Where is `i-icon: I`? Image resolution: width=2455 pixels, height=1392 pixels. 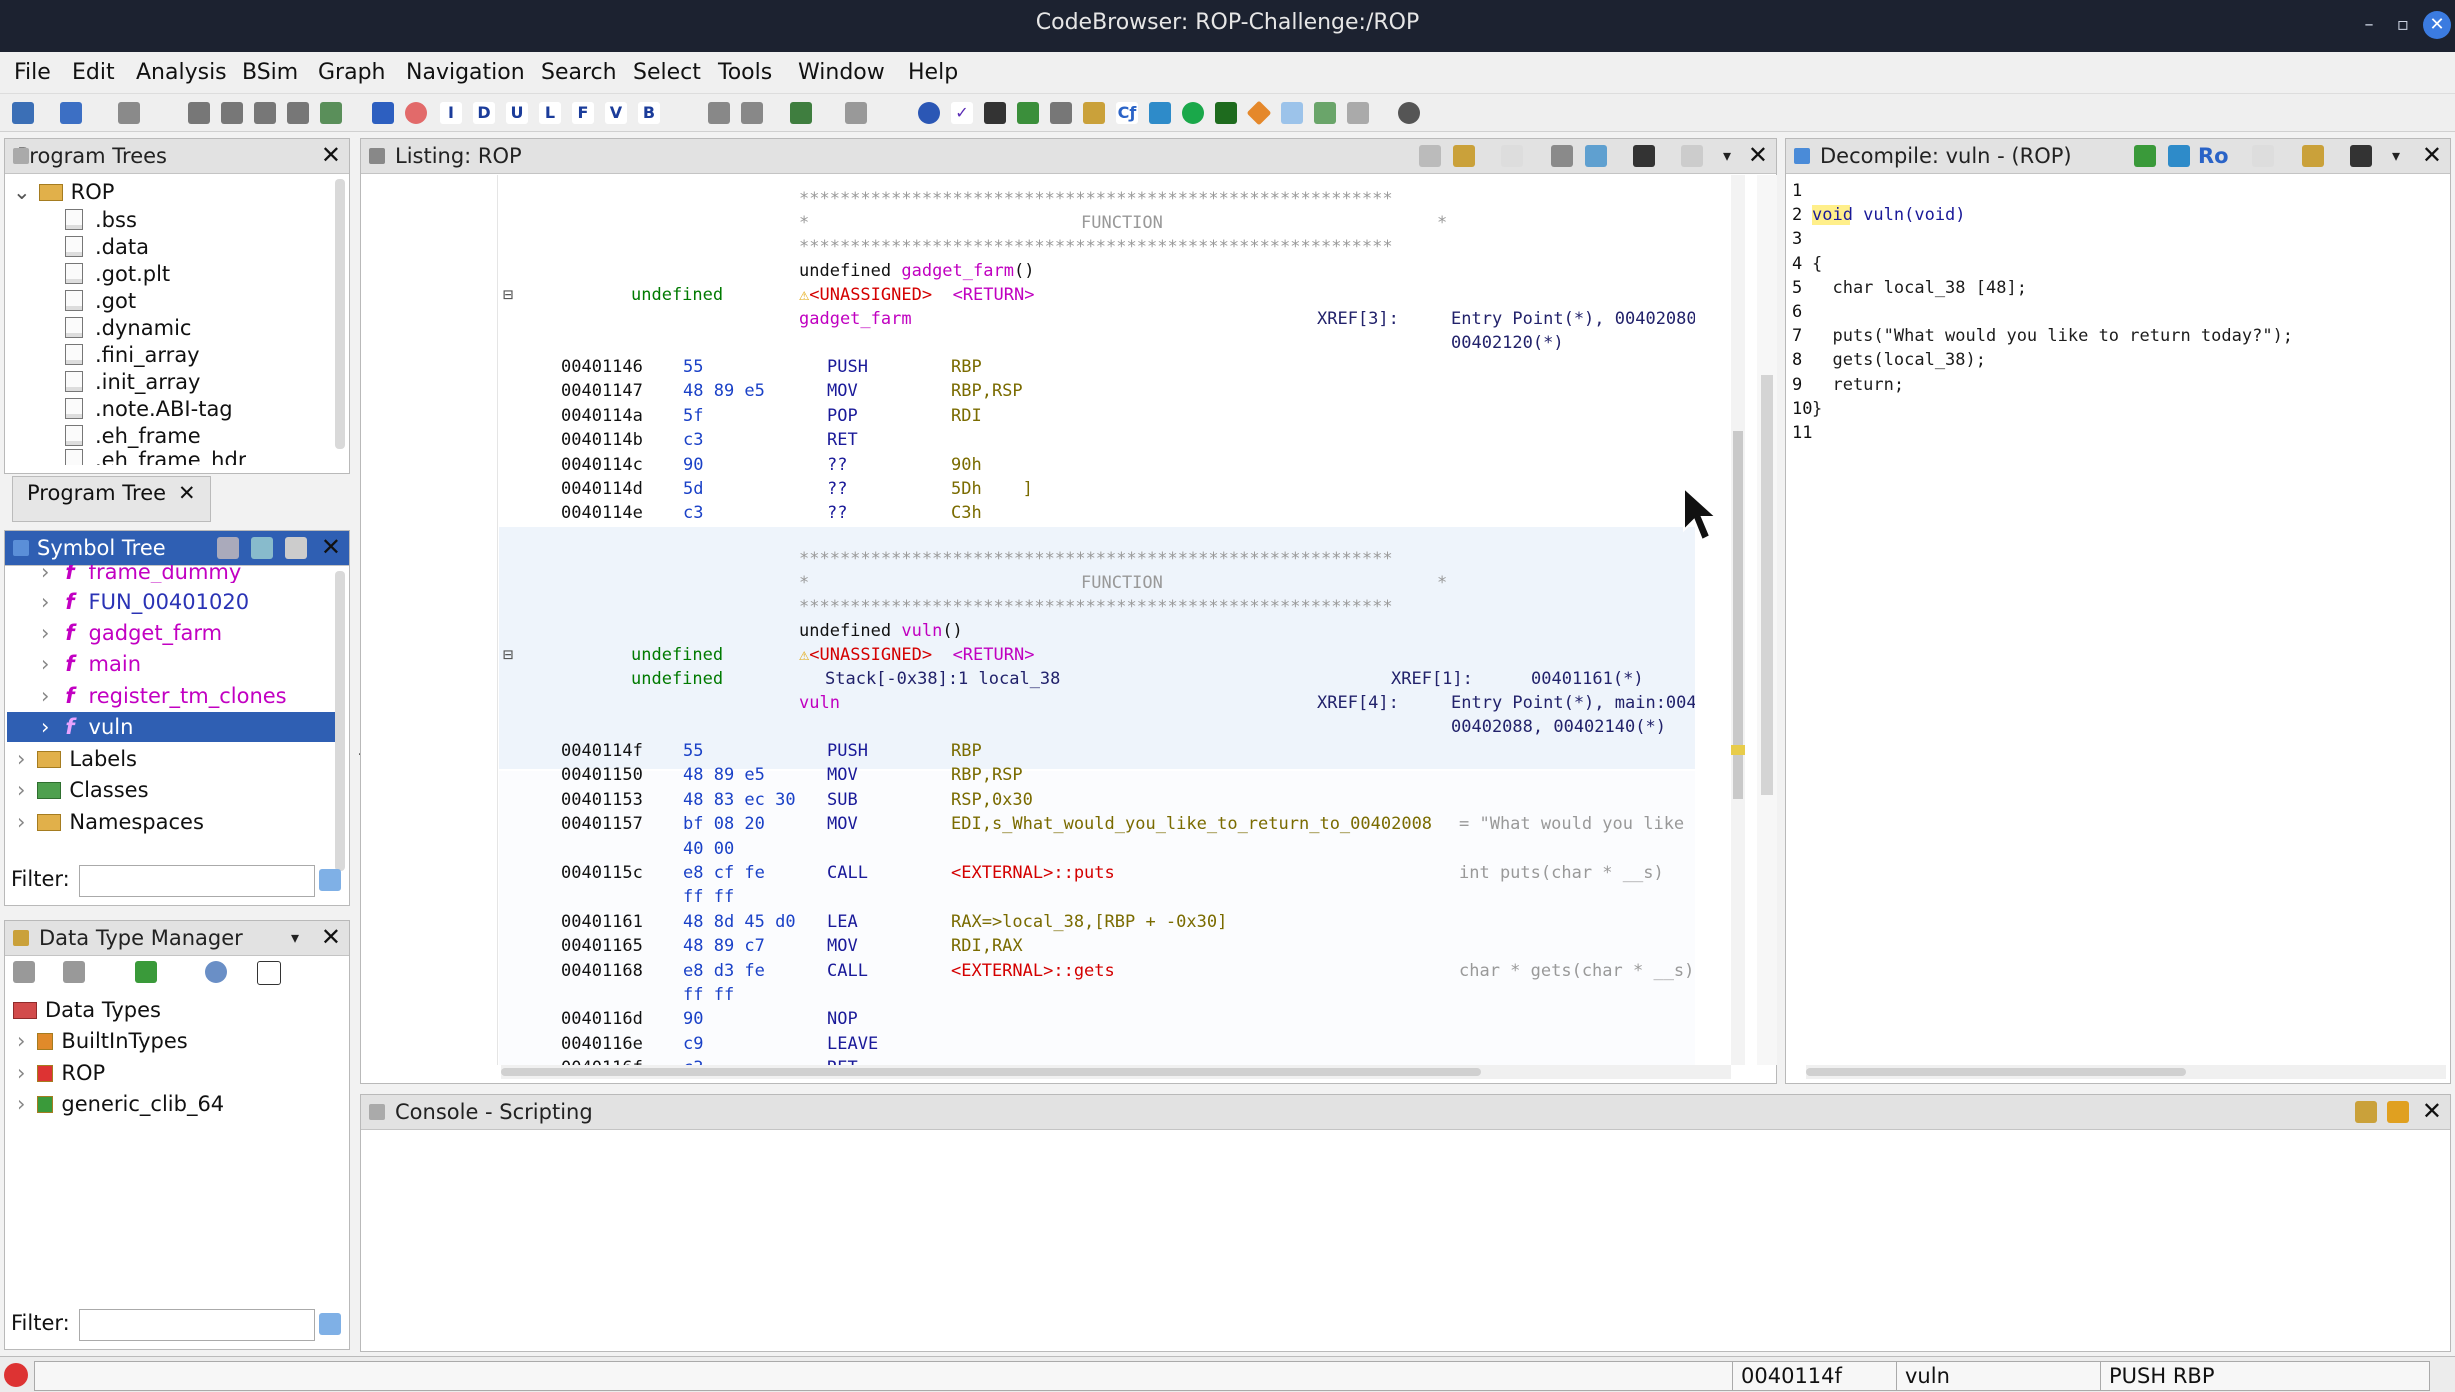 i-icon: I is located at coordinates (451, 113).